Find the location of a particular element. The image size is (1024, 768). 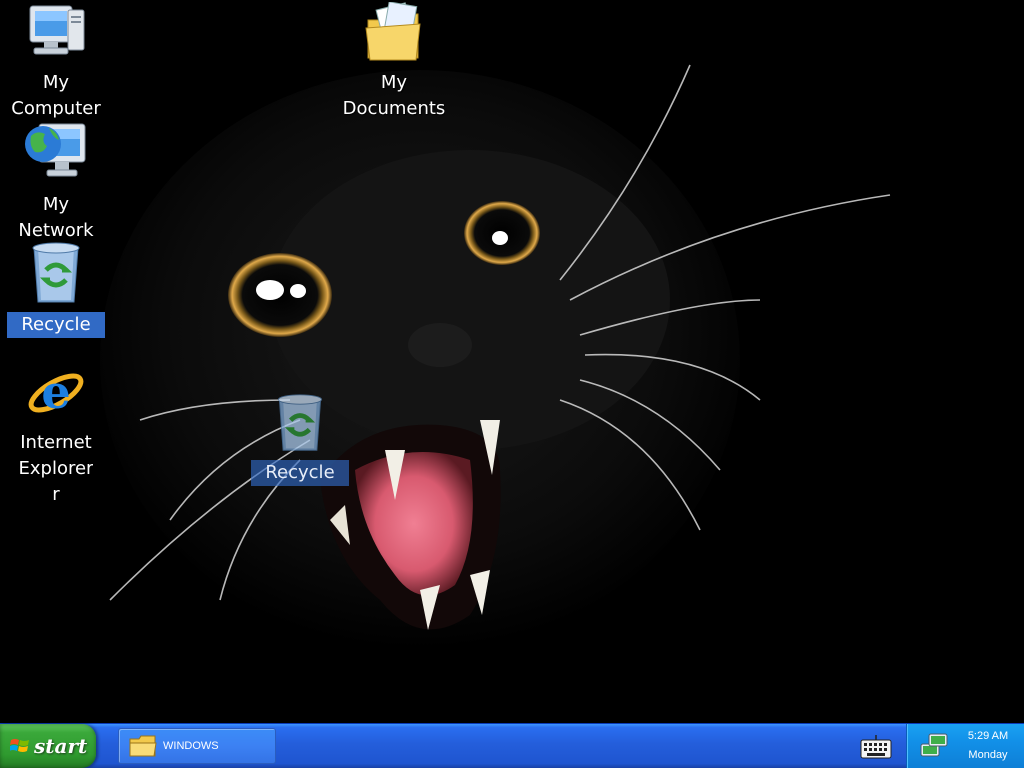

desktop-icon-recycle-bin: Recycle is located at coordinates (56, 291).